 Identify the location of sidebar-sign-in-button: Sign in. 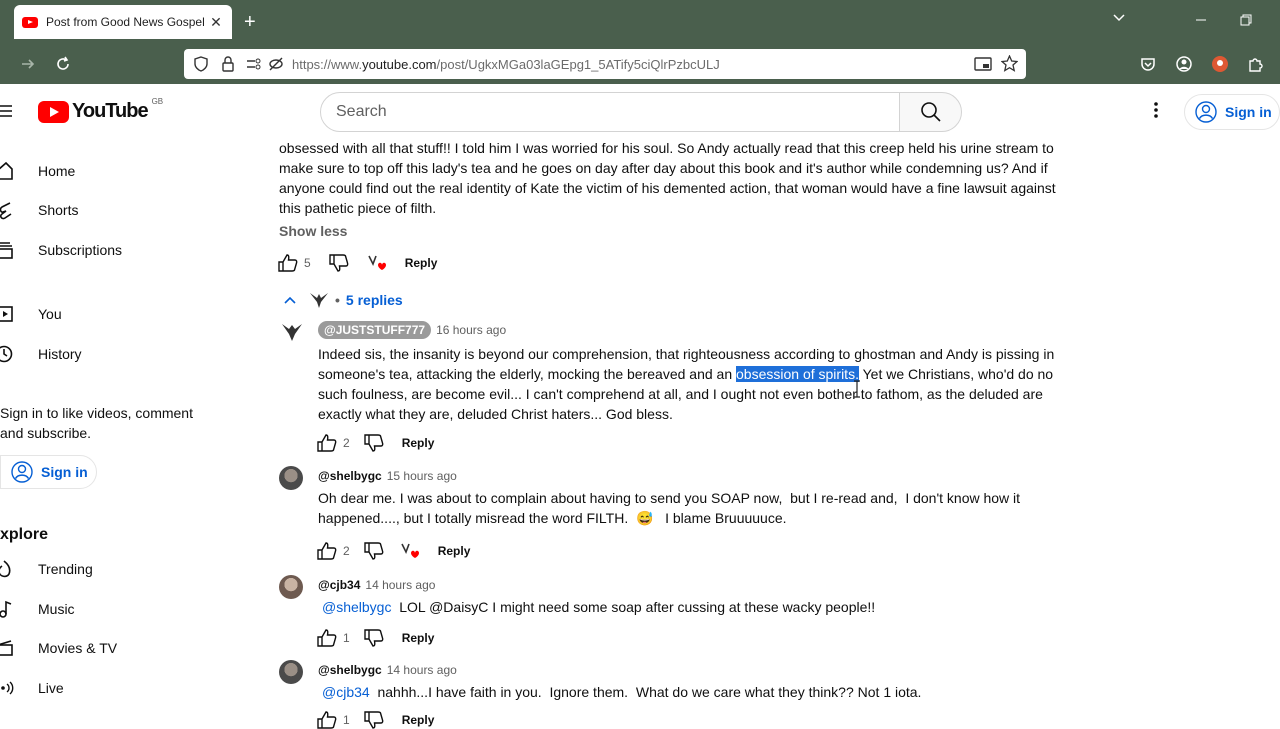
(48, 472).